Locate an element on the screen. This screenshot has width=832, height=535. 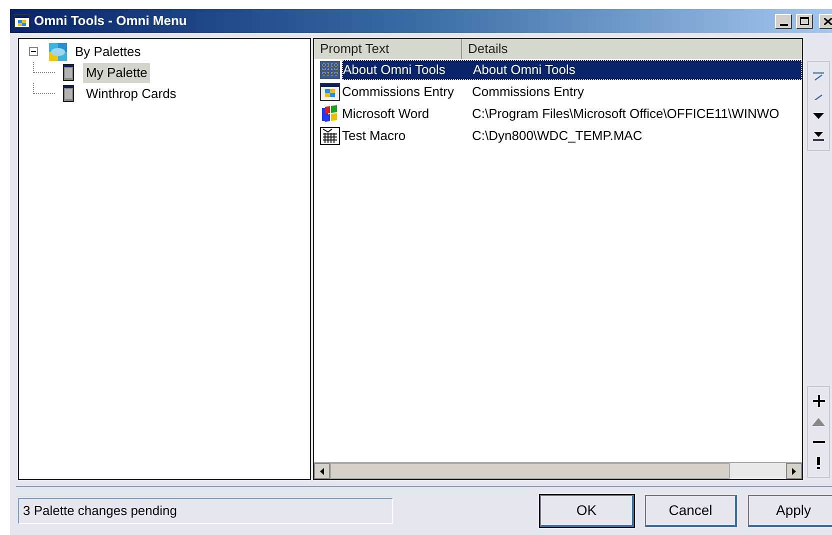
table-row: Test Macro C:\Dyn800\WDC_TEMP.MAC is located at coordinates (558, 136).